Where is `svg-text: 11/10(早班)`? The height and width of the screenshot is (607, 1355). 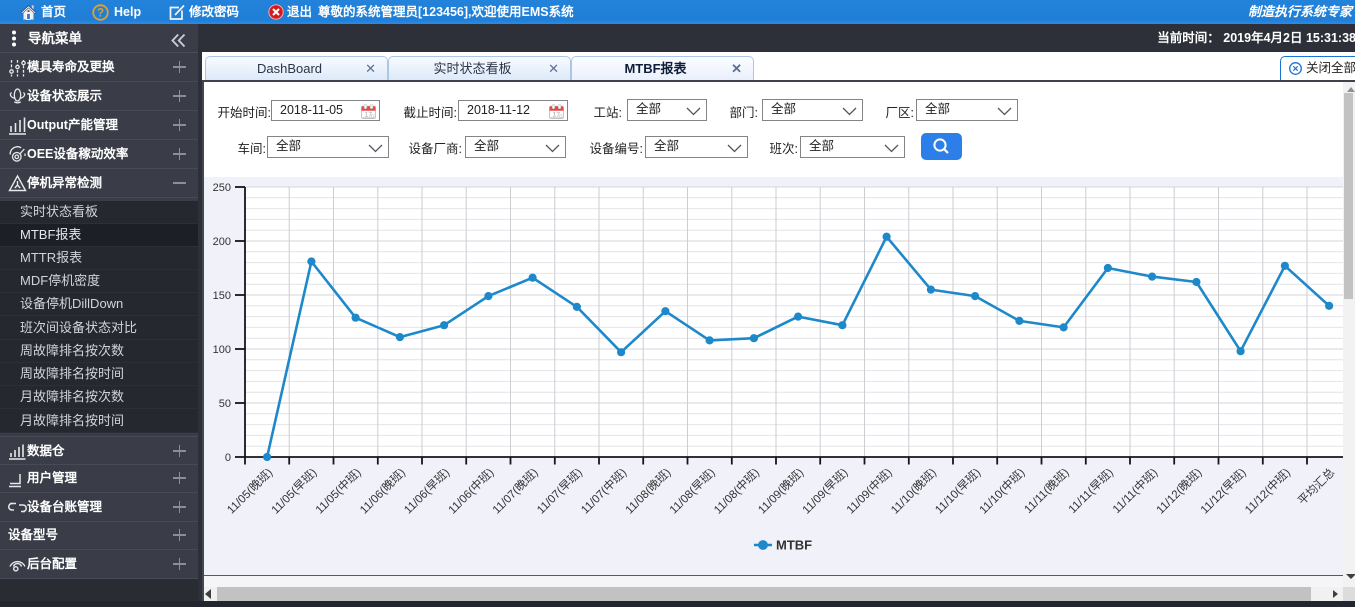 svg-text: 11/10(早班) is located at coordinates (958, 491).